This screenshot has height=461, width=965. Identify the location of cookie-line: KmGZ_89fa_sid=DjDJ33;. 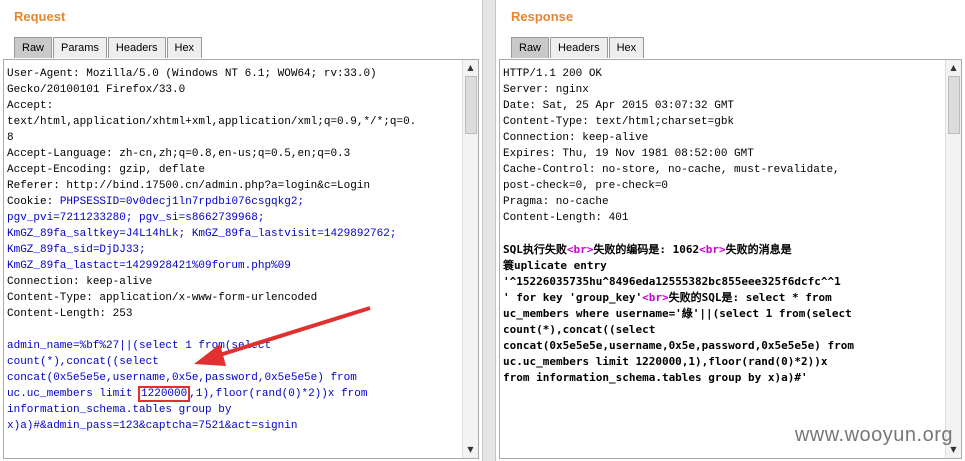
(76, 250).